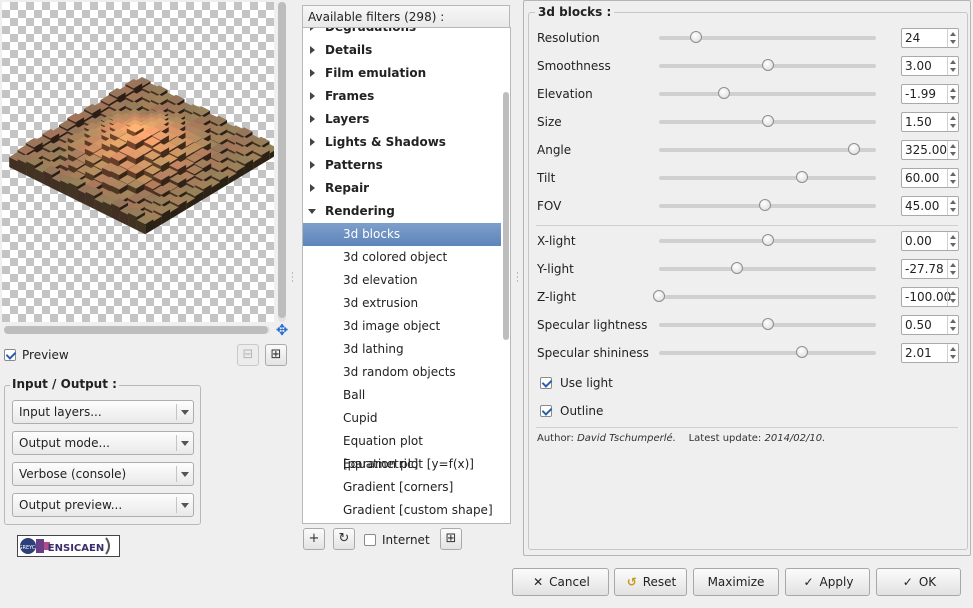 Image resolution: width=973 pixels, height=608 pixels. What do you see at coordinates (451, 539) in the screenshot?
I see `expand-button: ⊞` at bounding box center [451, 539].